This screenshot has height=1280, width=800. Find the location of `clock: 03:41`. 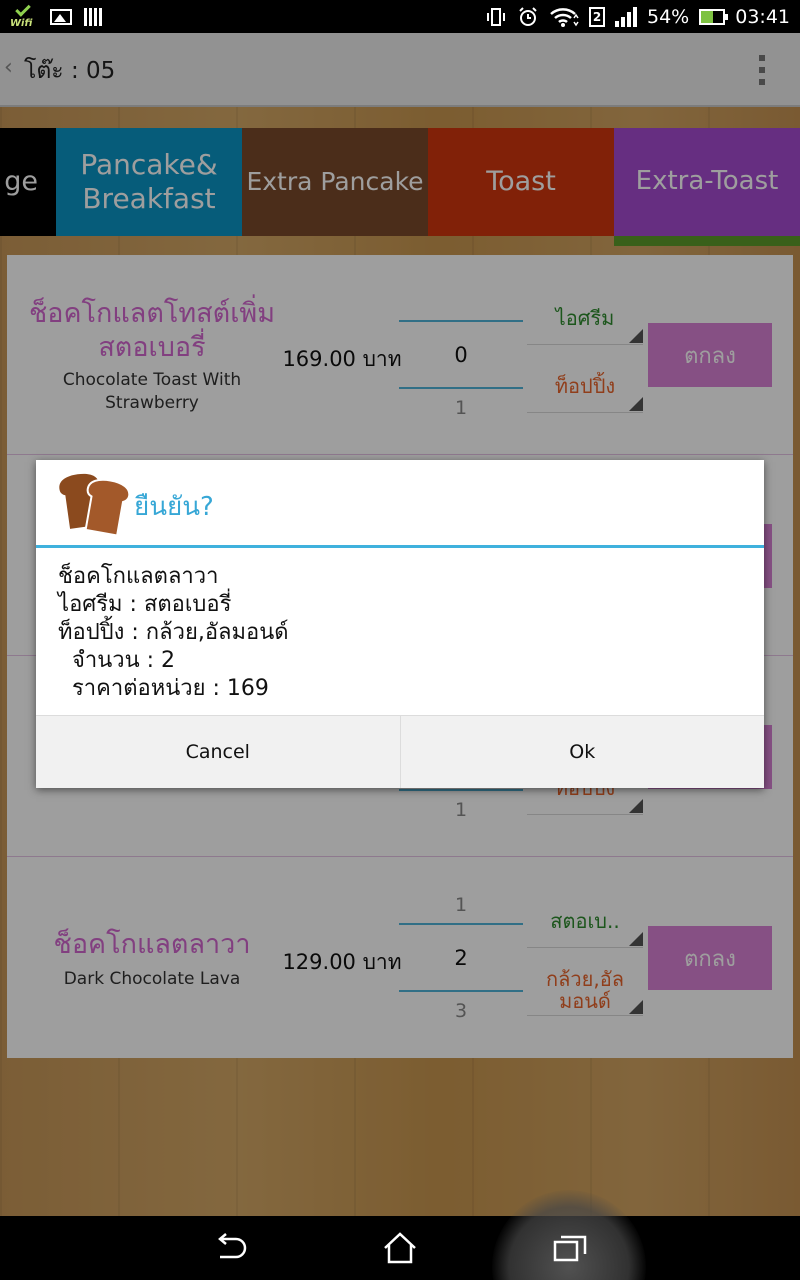

clock: 03:41 is located at coordinates (762, 17).